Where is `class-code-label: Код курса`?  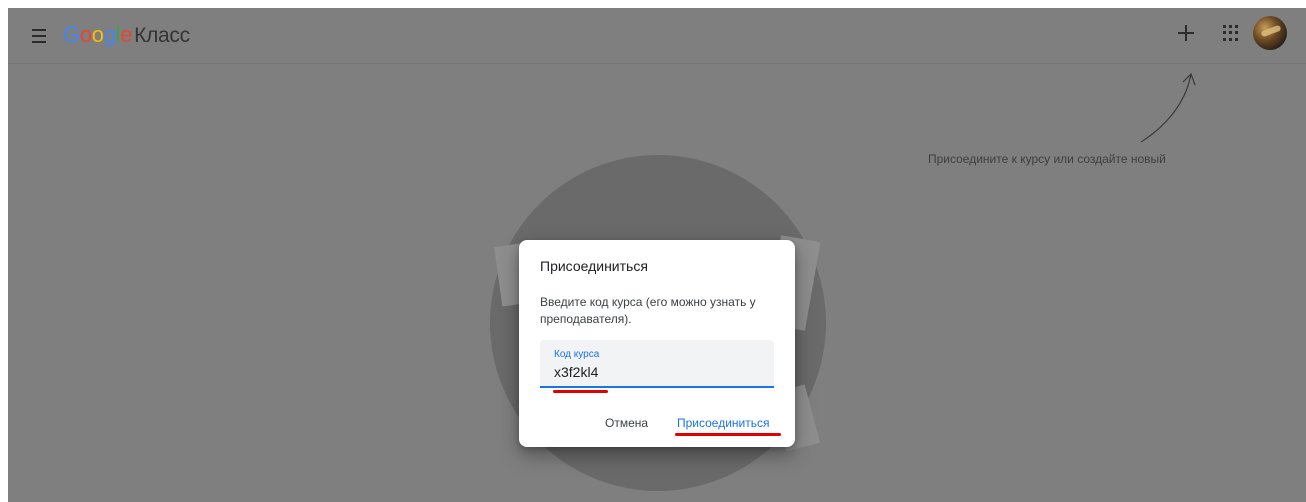 class-code-label: Код курса is located at coordinates (577, 354).